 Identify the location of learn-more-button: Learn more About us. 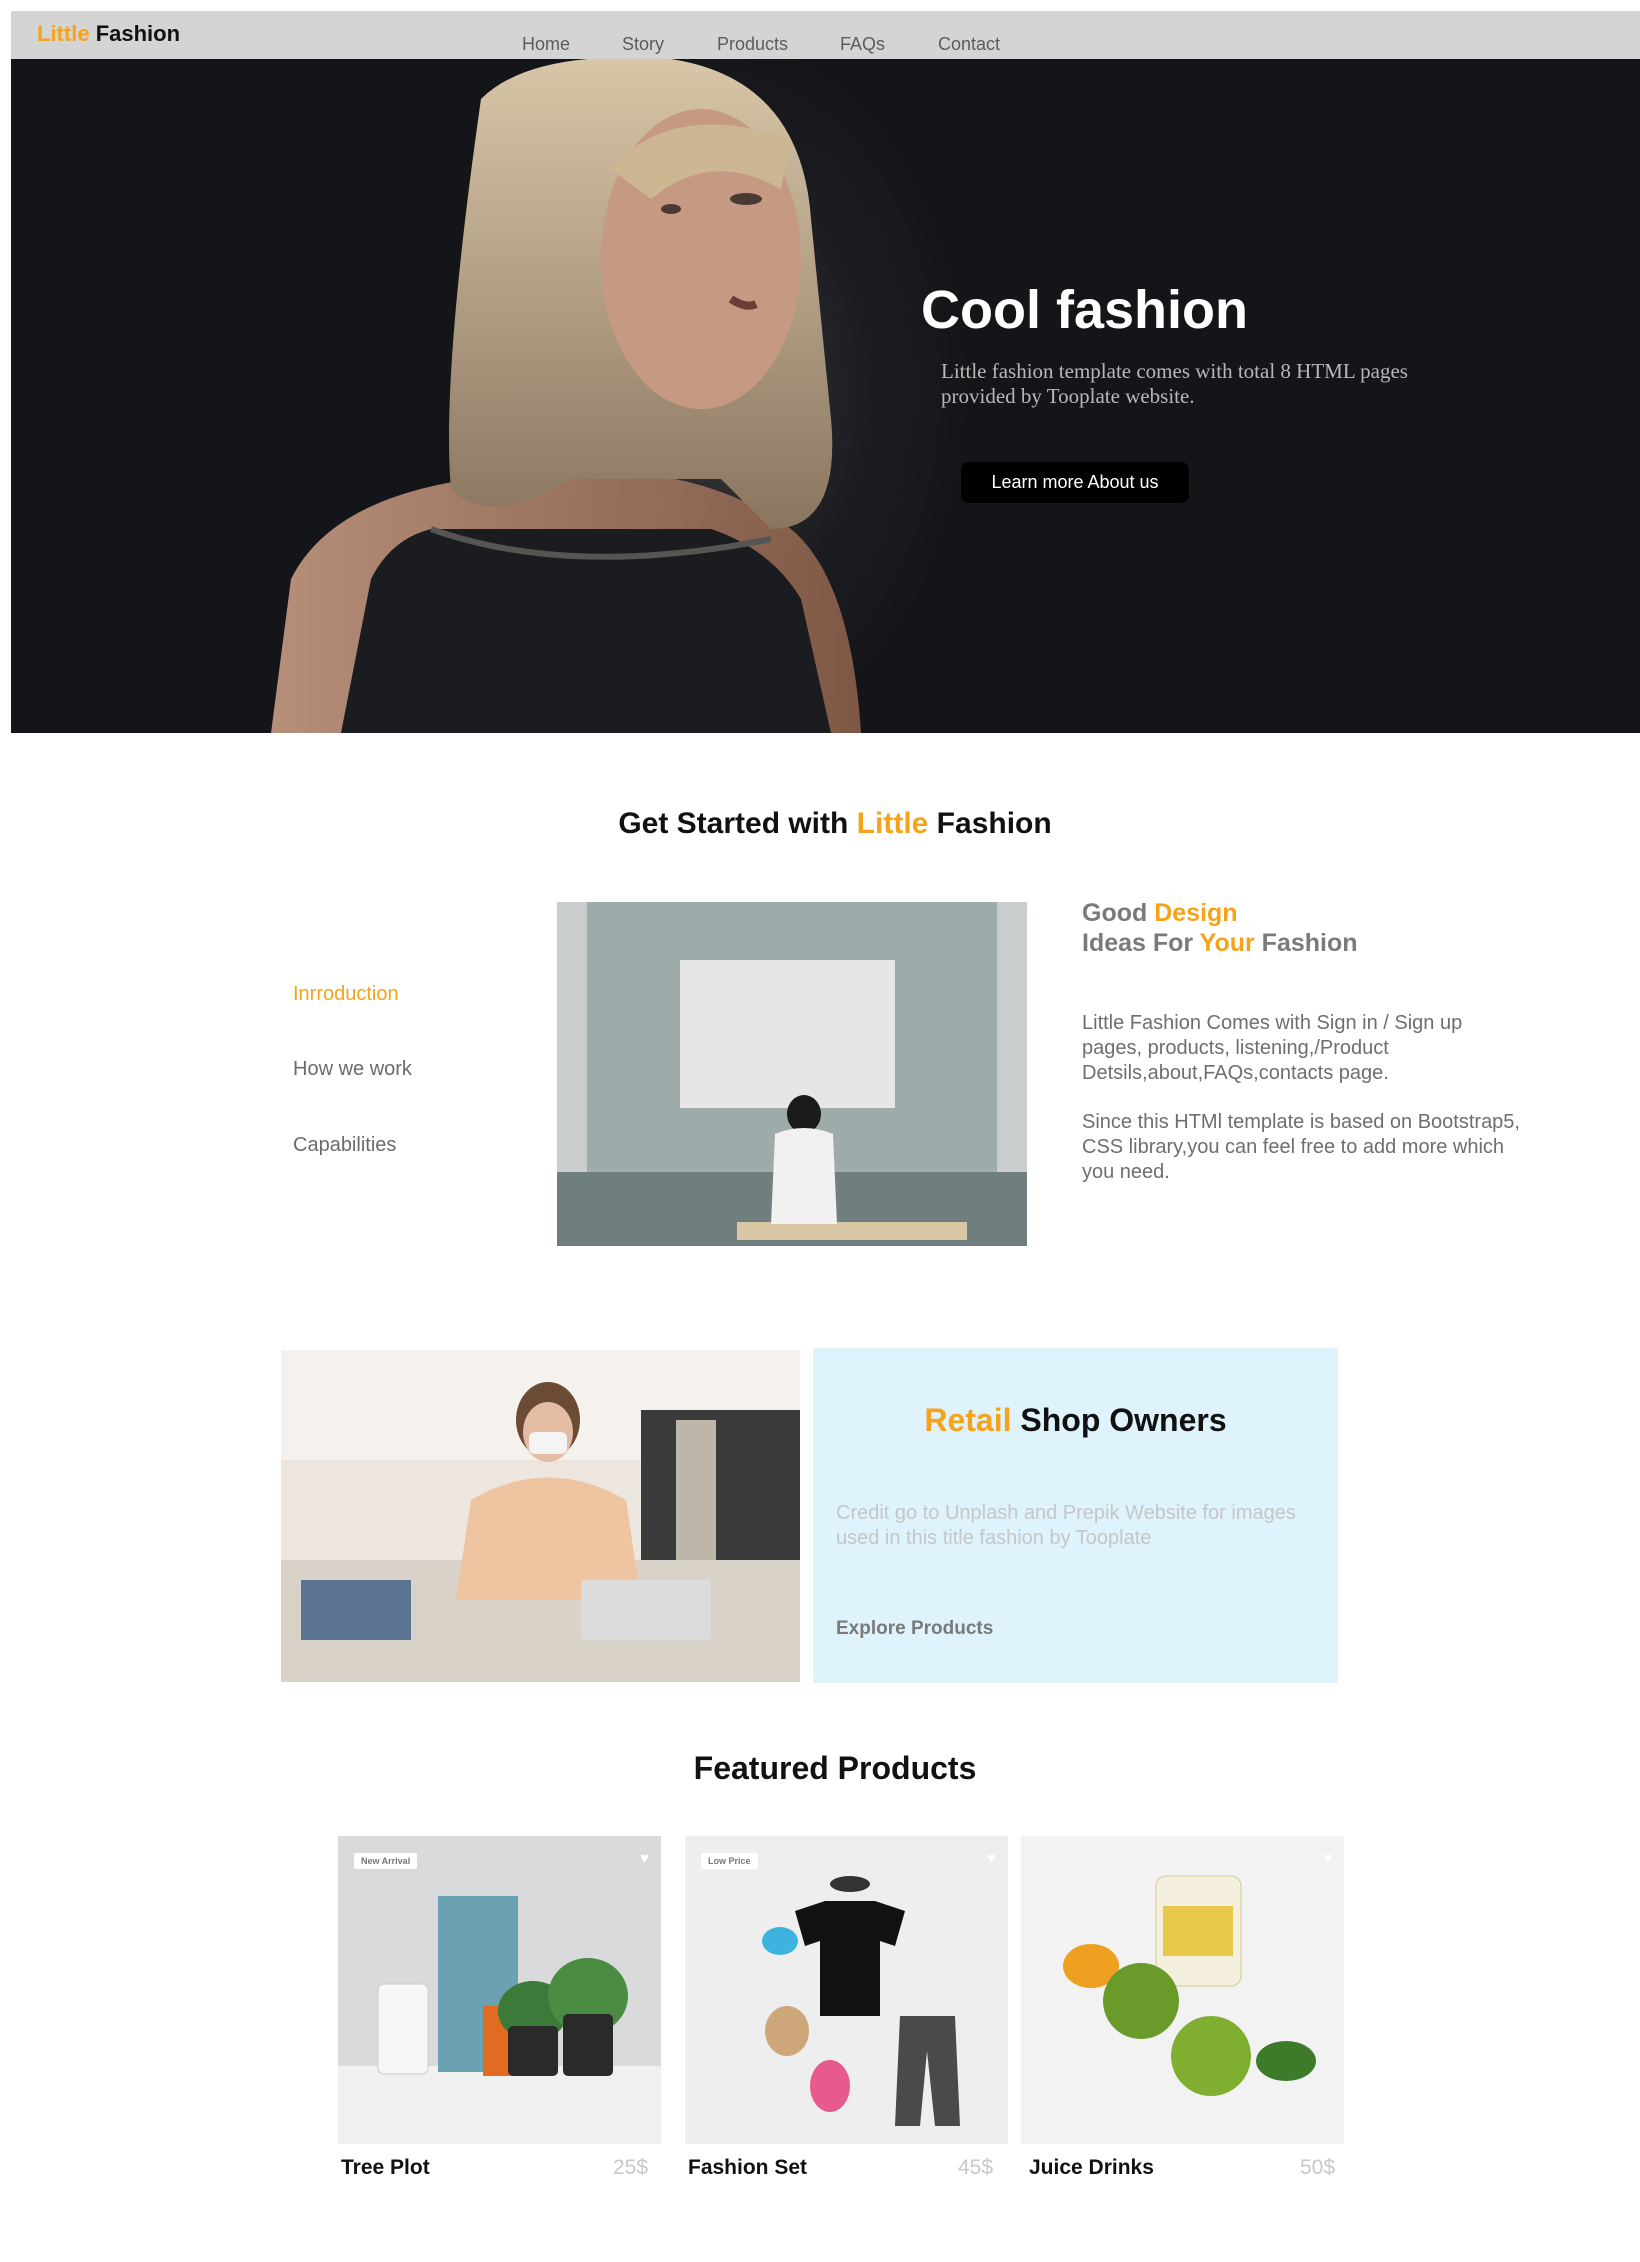
(1075, 482).